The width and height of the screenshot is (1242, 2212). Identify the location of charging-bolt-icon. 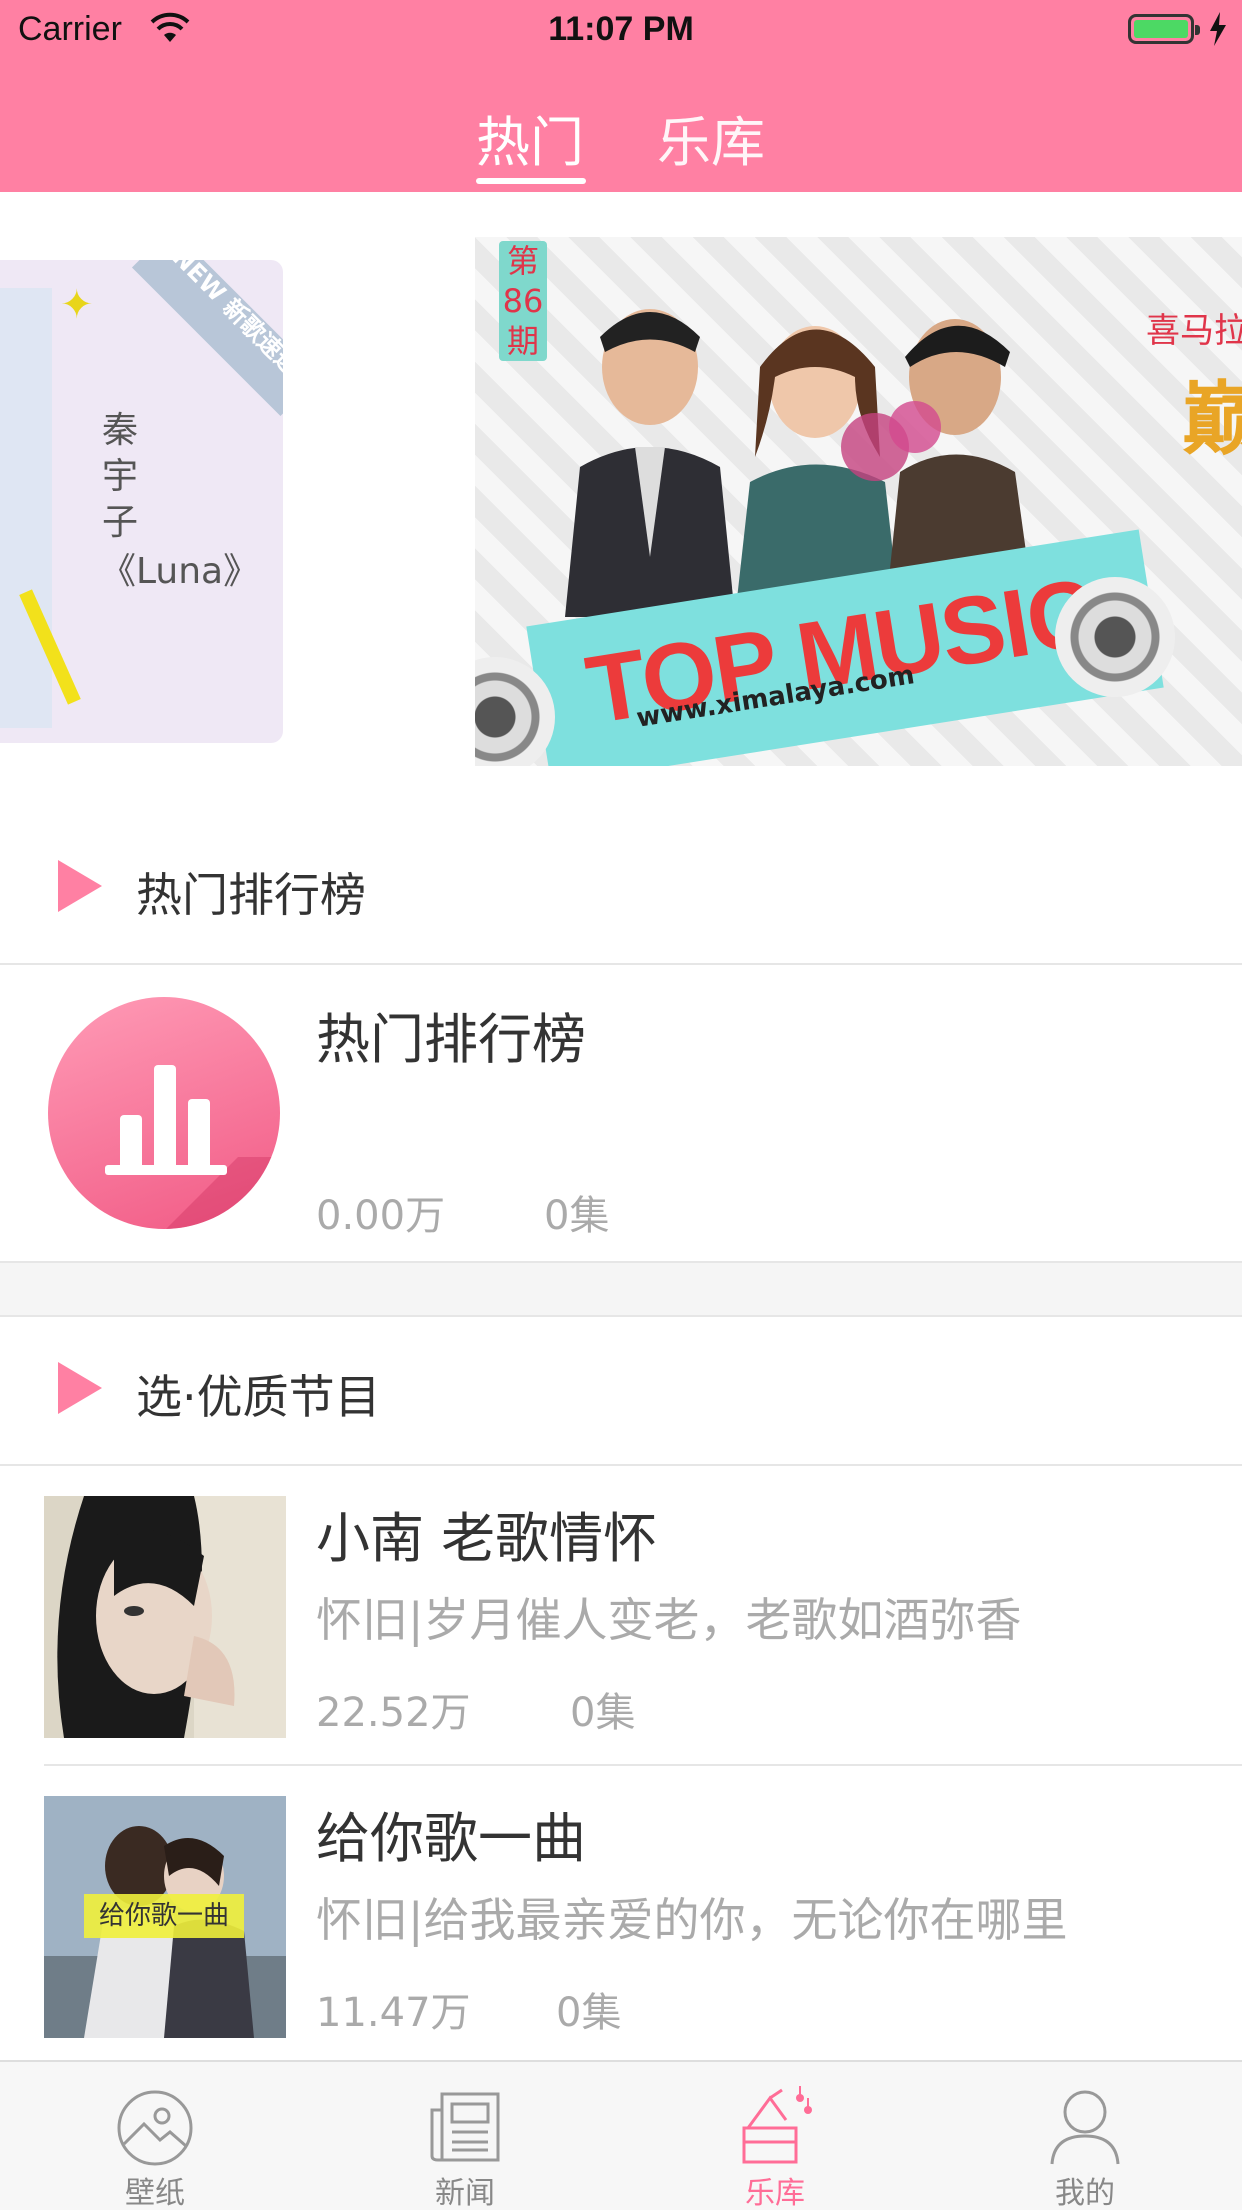
(1218, 29).